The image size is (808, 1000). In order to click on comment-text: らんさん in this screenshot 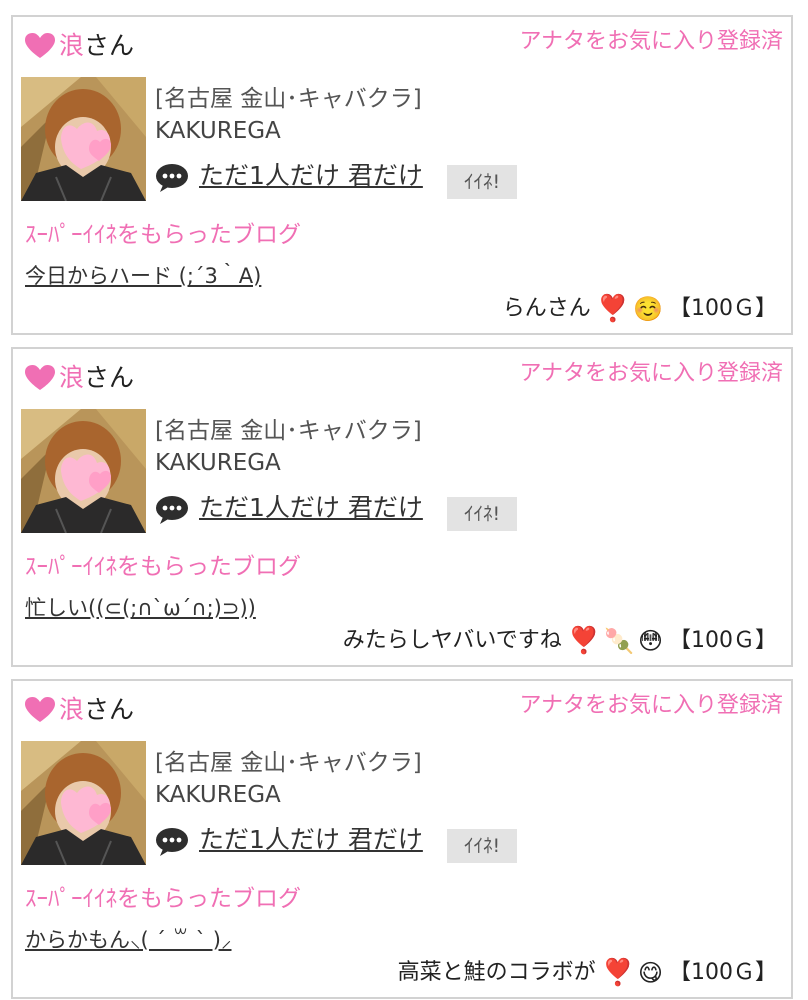, I will do `click(546, 308)`.